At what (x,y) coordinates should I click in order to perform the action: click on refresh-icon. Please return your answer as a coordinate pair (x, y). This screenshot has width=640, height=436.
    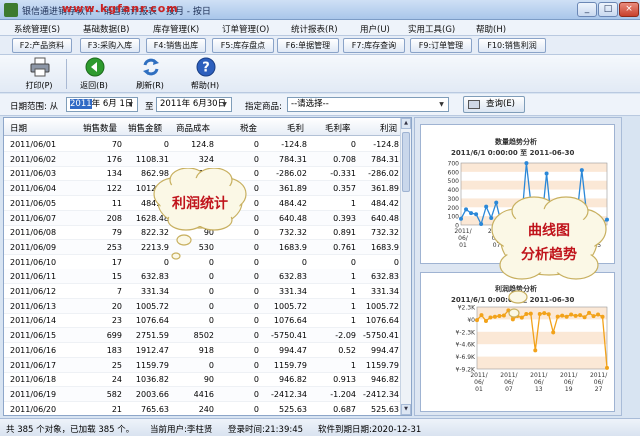
    Looking at the image, I should click on (151, 67).